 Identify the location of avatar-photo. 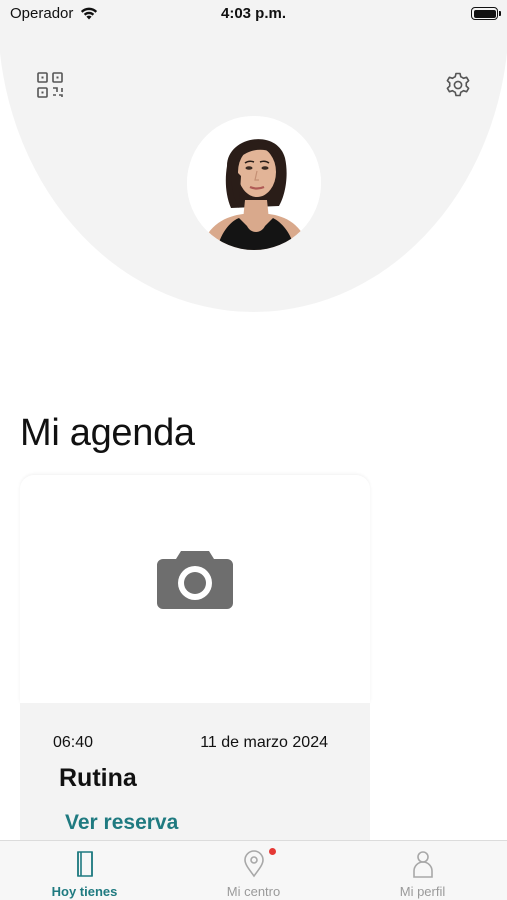
(254, 183).